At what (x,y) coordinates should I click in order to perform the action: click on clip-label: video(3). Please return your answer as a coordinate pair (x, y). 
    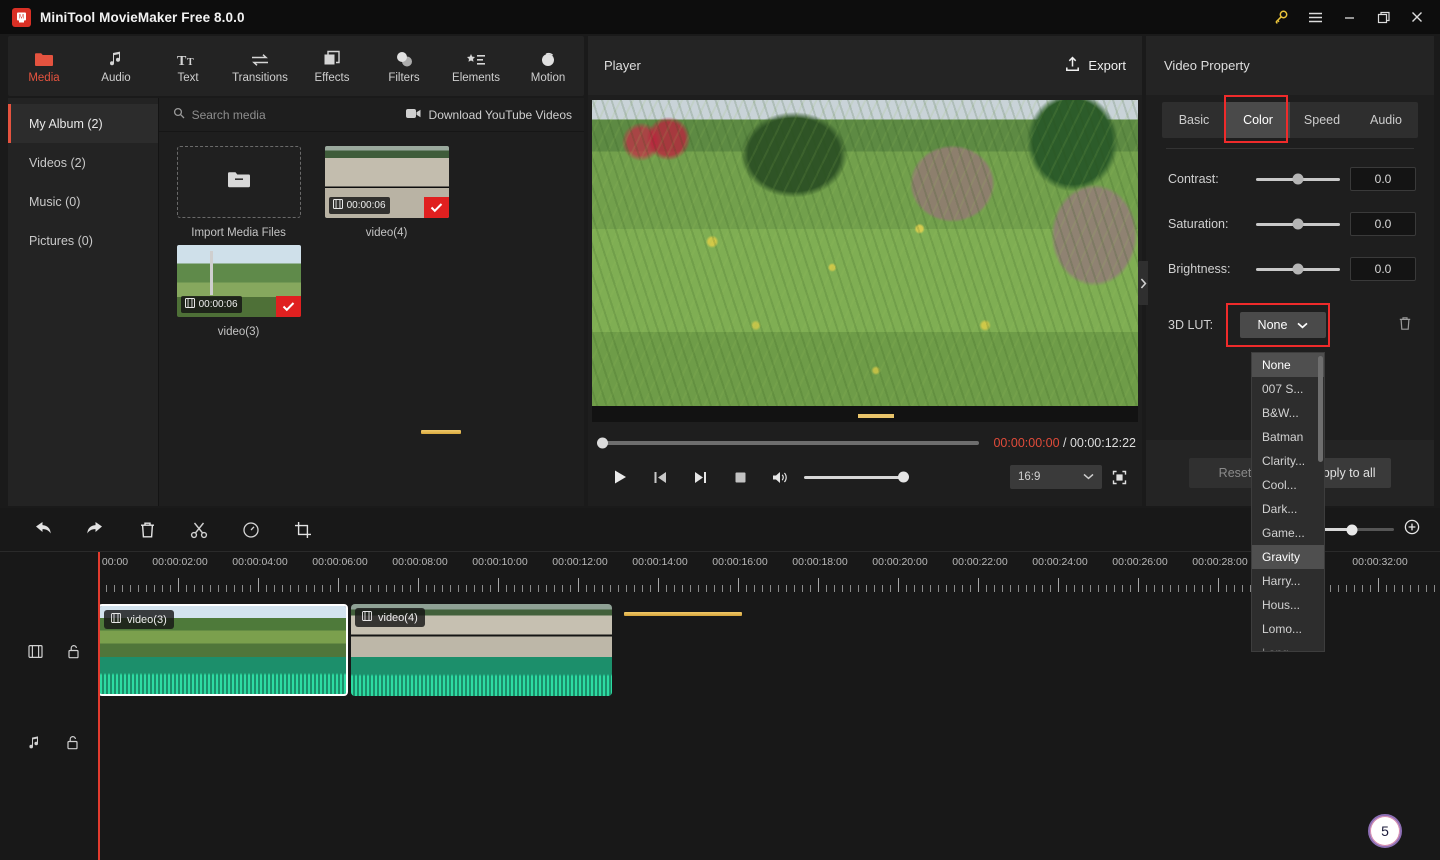
    Looking at the image, I should click on (139, 619).